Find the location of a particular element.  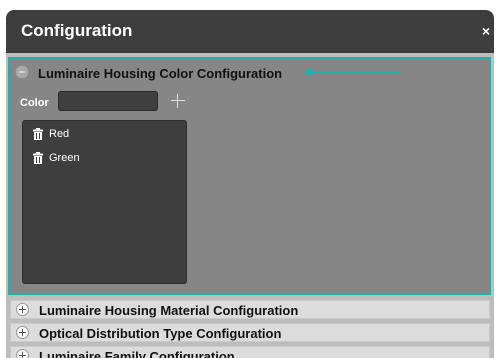

arrow-left-icon is located at coordinates (351, 72).